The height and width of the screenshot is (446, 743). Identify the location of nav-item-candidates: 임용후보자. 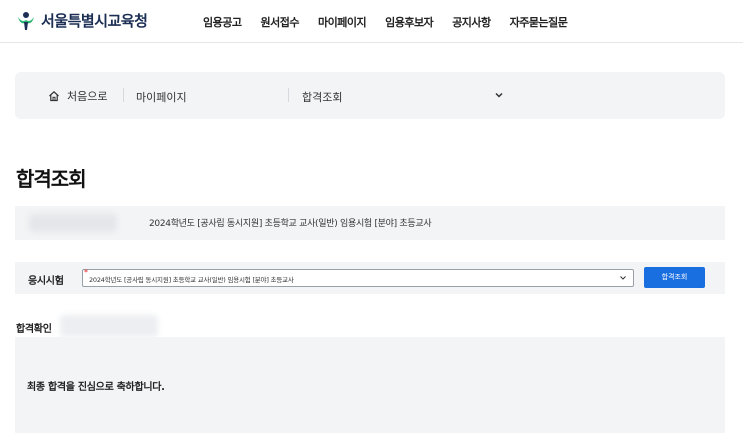
(409, 22).